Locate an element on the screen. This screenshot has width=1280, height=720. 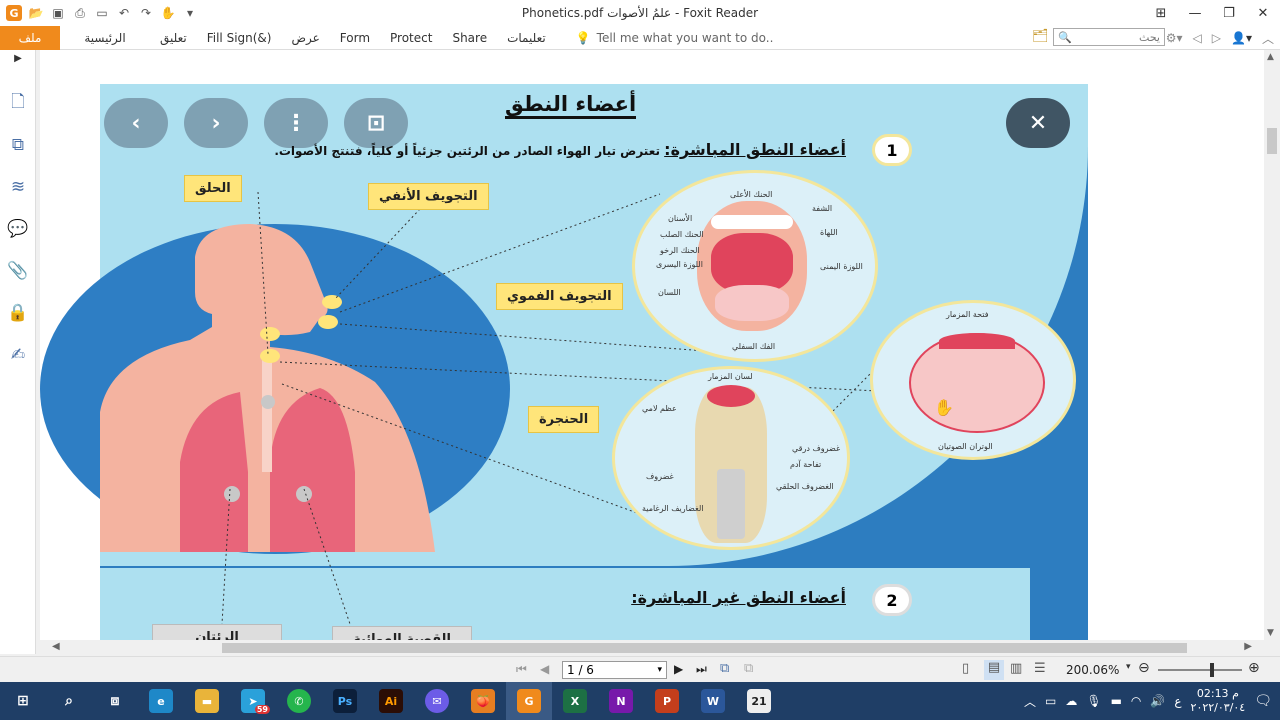
signature-icon: ✍ is located at coordinates (18, 355).